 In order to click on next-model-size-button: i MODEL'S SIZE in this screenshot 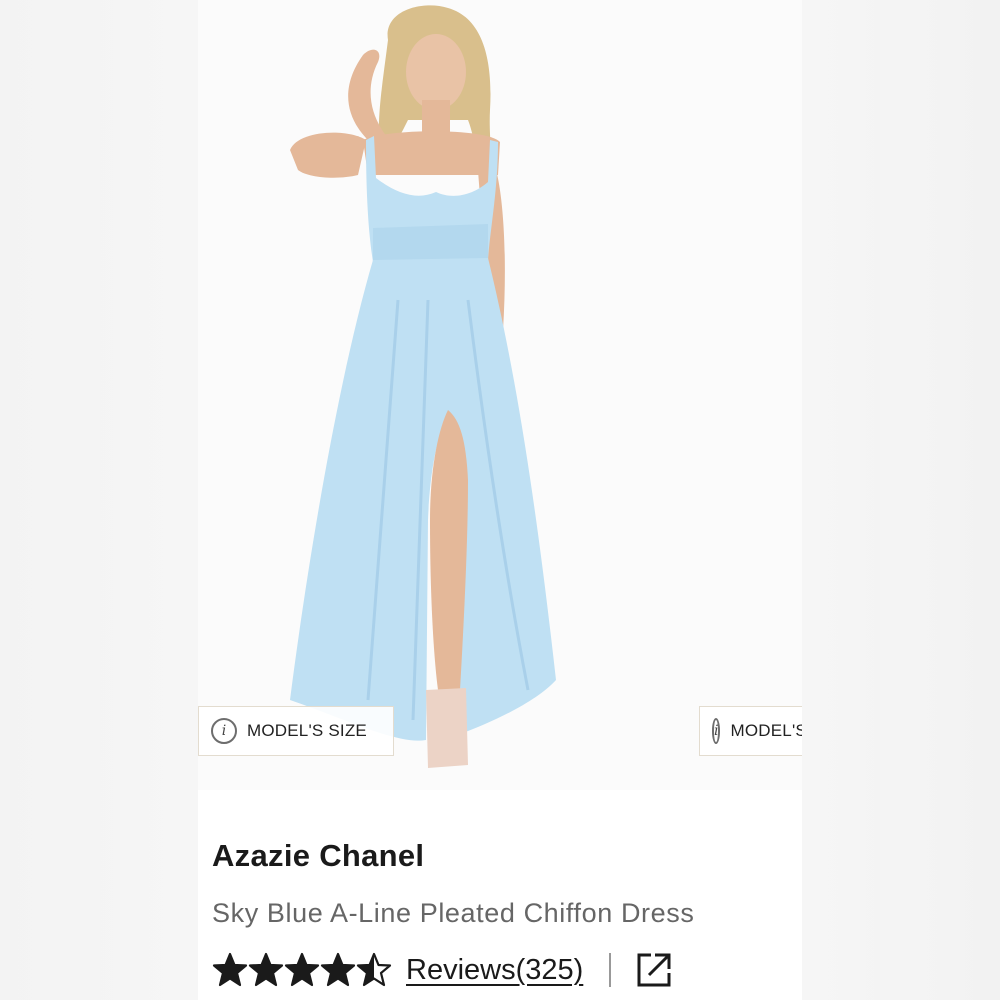, I will do `click(750, 731)`.